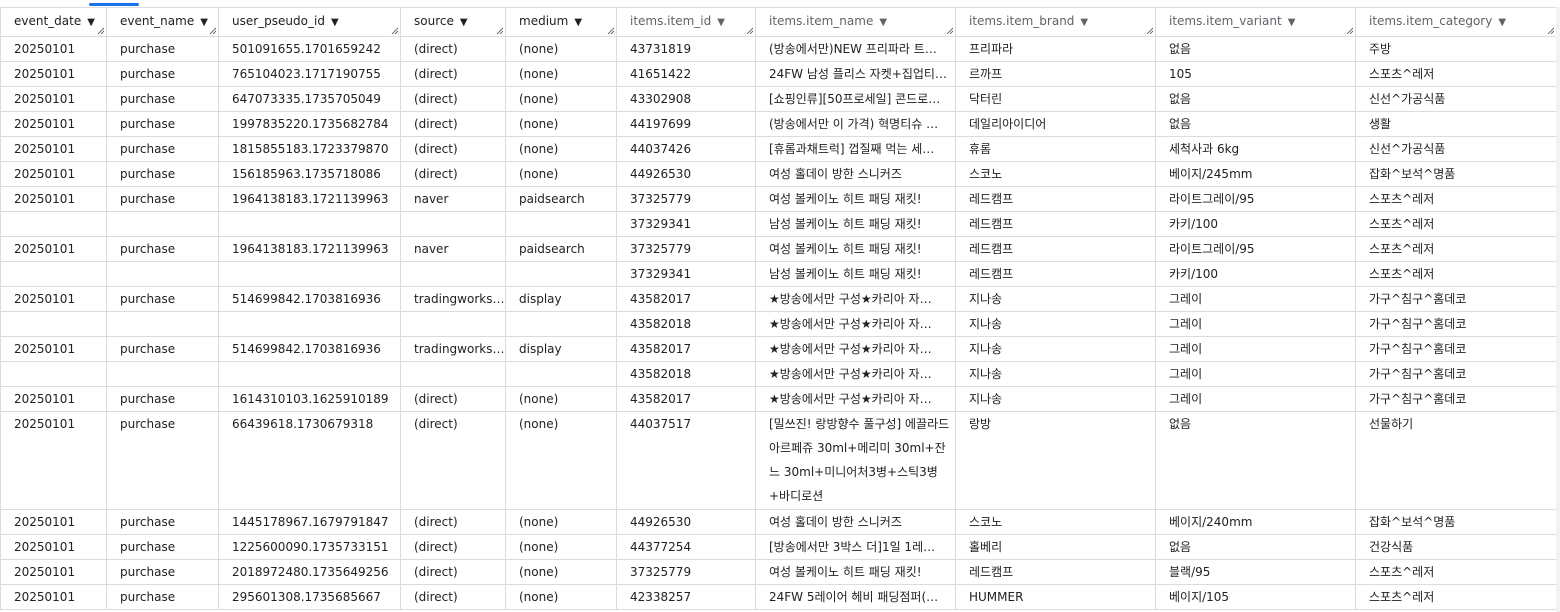 Image resolution: width=1560 pixels, height=612 pixels. What do you see at coordinates (686, 22) in the screenshot?
I see `column-header: items.item_id ▼` at bounding box center [686, 22].